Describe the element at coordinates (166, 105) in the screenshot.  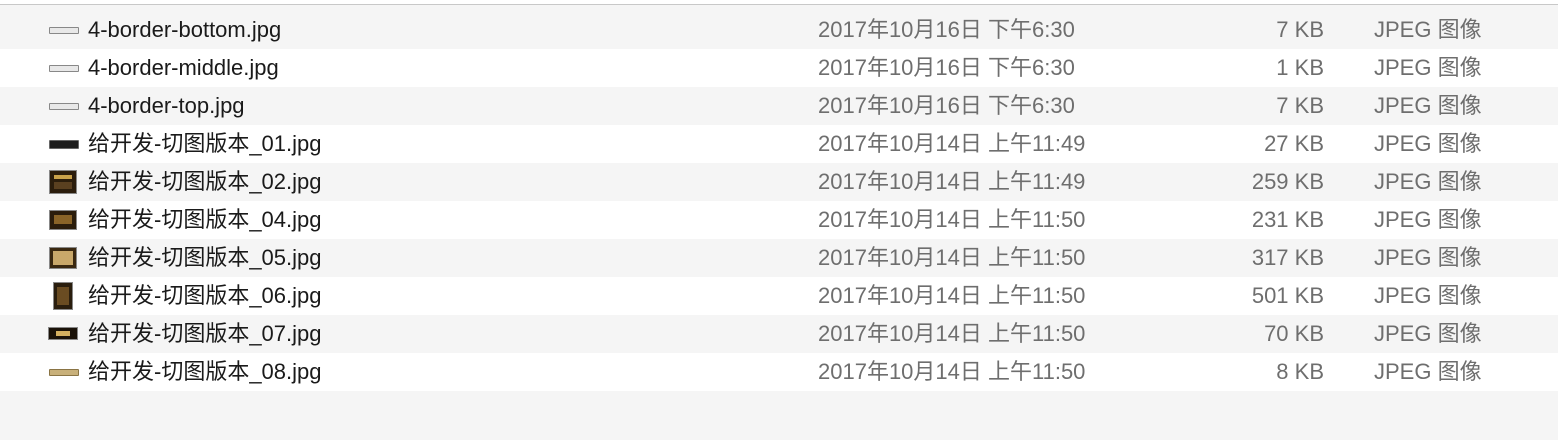
I see `file-name: 4-border-top.jpg` at that location.